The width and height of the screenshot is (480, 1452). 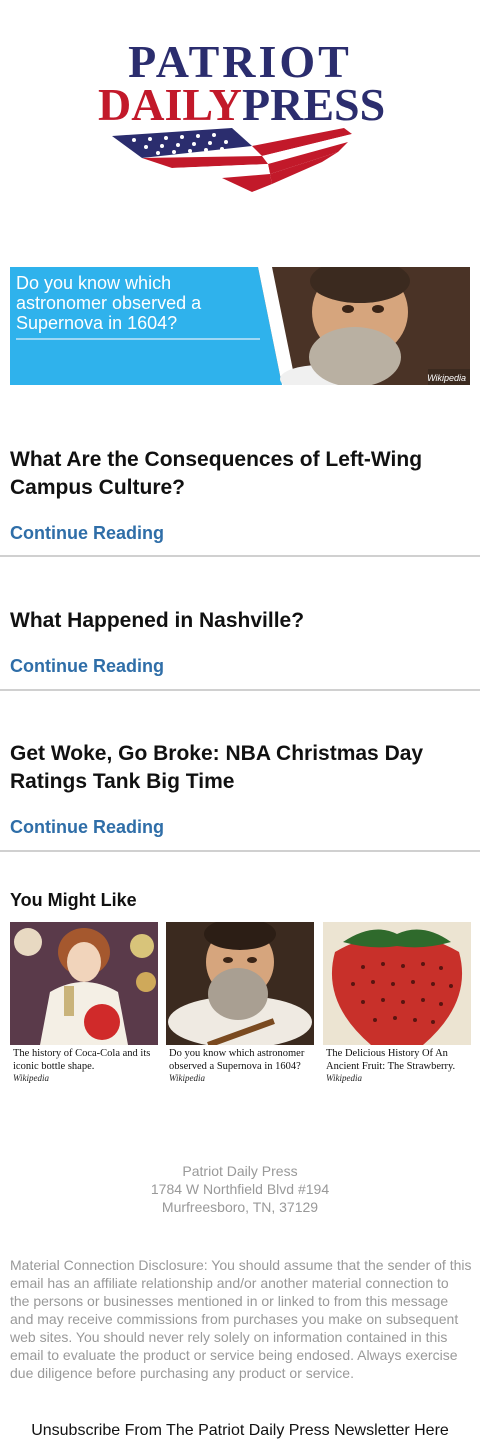 I want to click on footer-city-address: Murfreesboro, TN, 37129, so click(x=240, y=1207).